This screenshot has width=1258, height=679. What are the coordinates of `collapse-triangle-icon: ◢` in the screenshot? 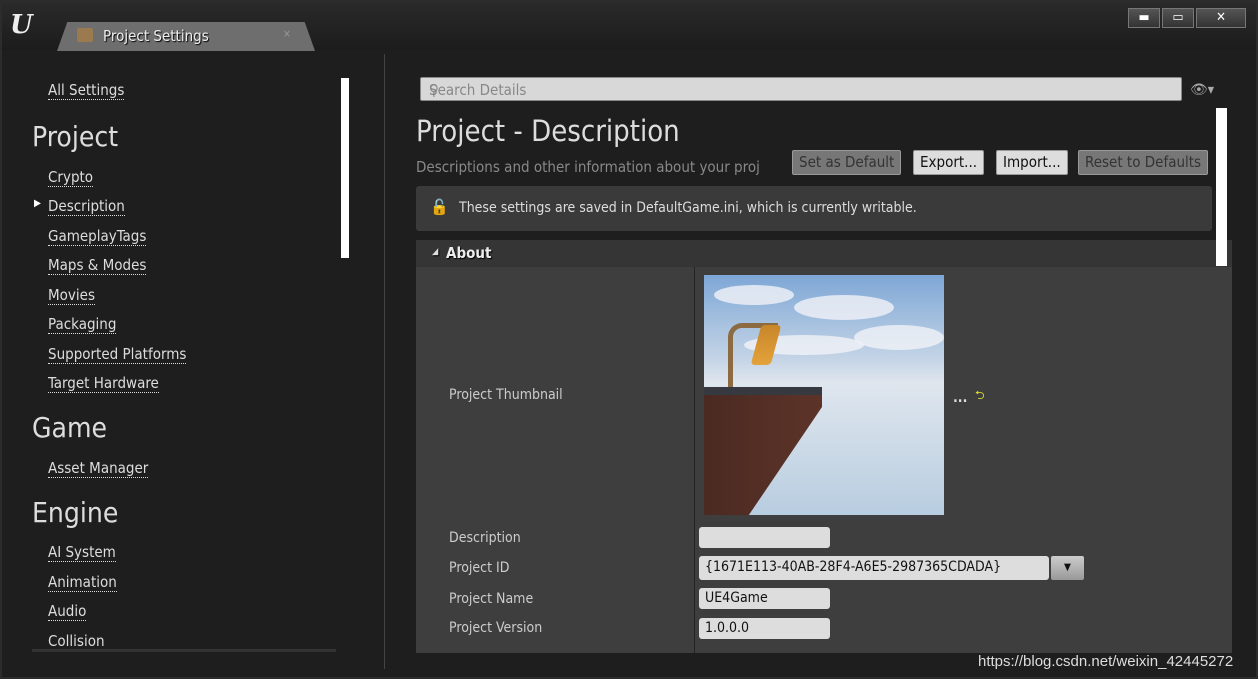 It's located at (435, 252).